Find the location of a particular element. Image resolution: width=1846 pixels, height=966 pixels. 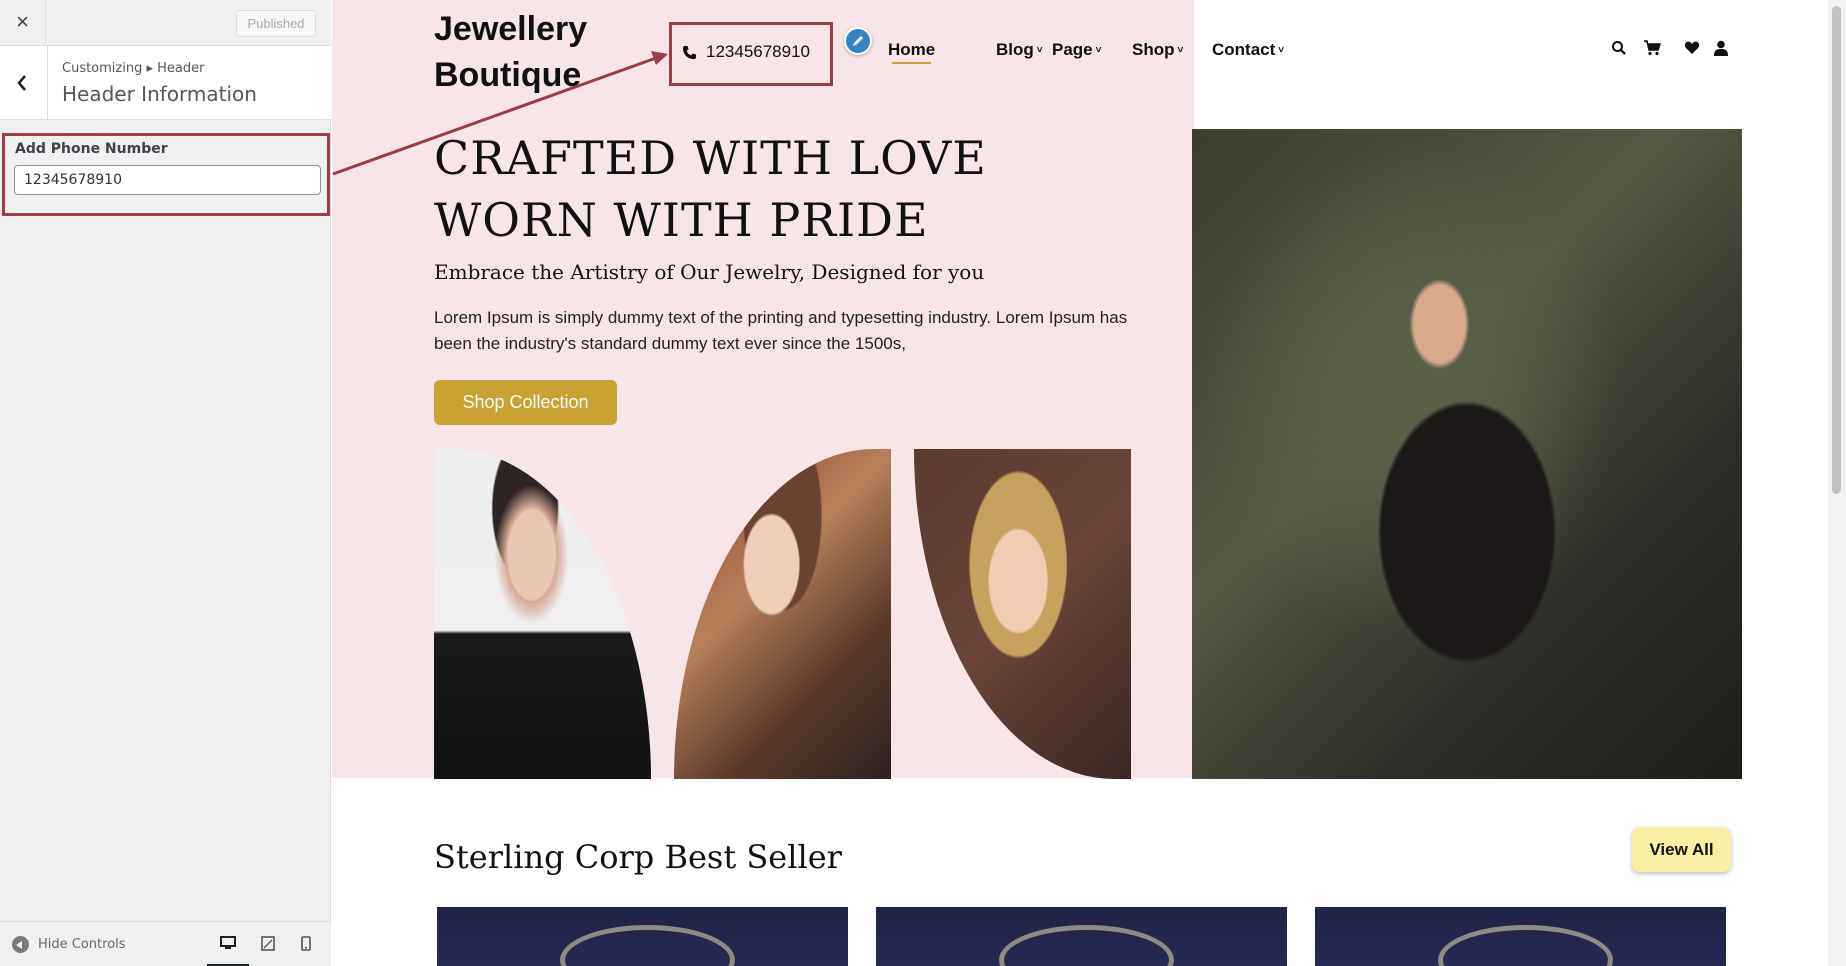

nav-shop-label: Shop is located at coordinates (1153, 49).